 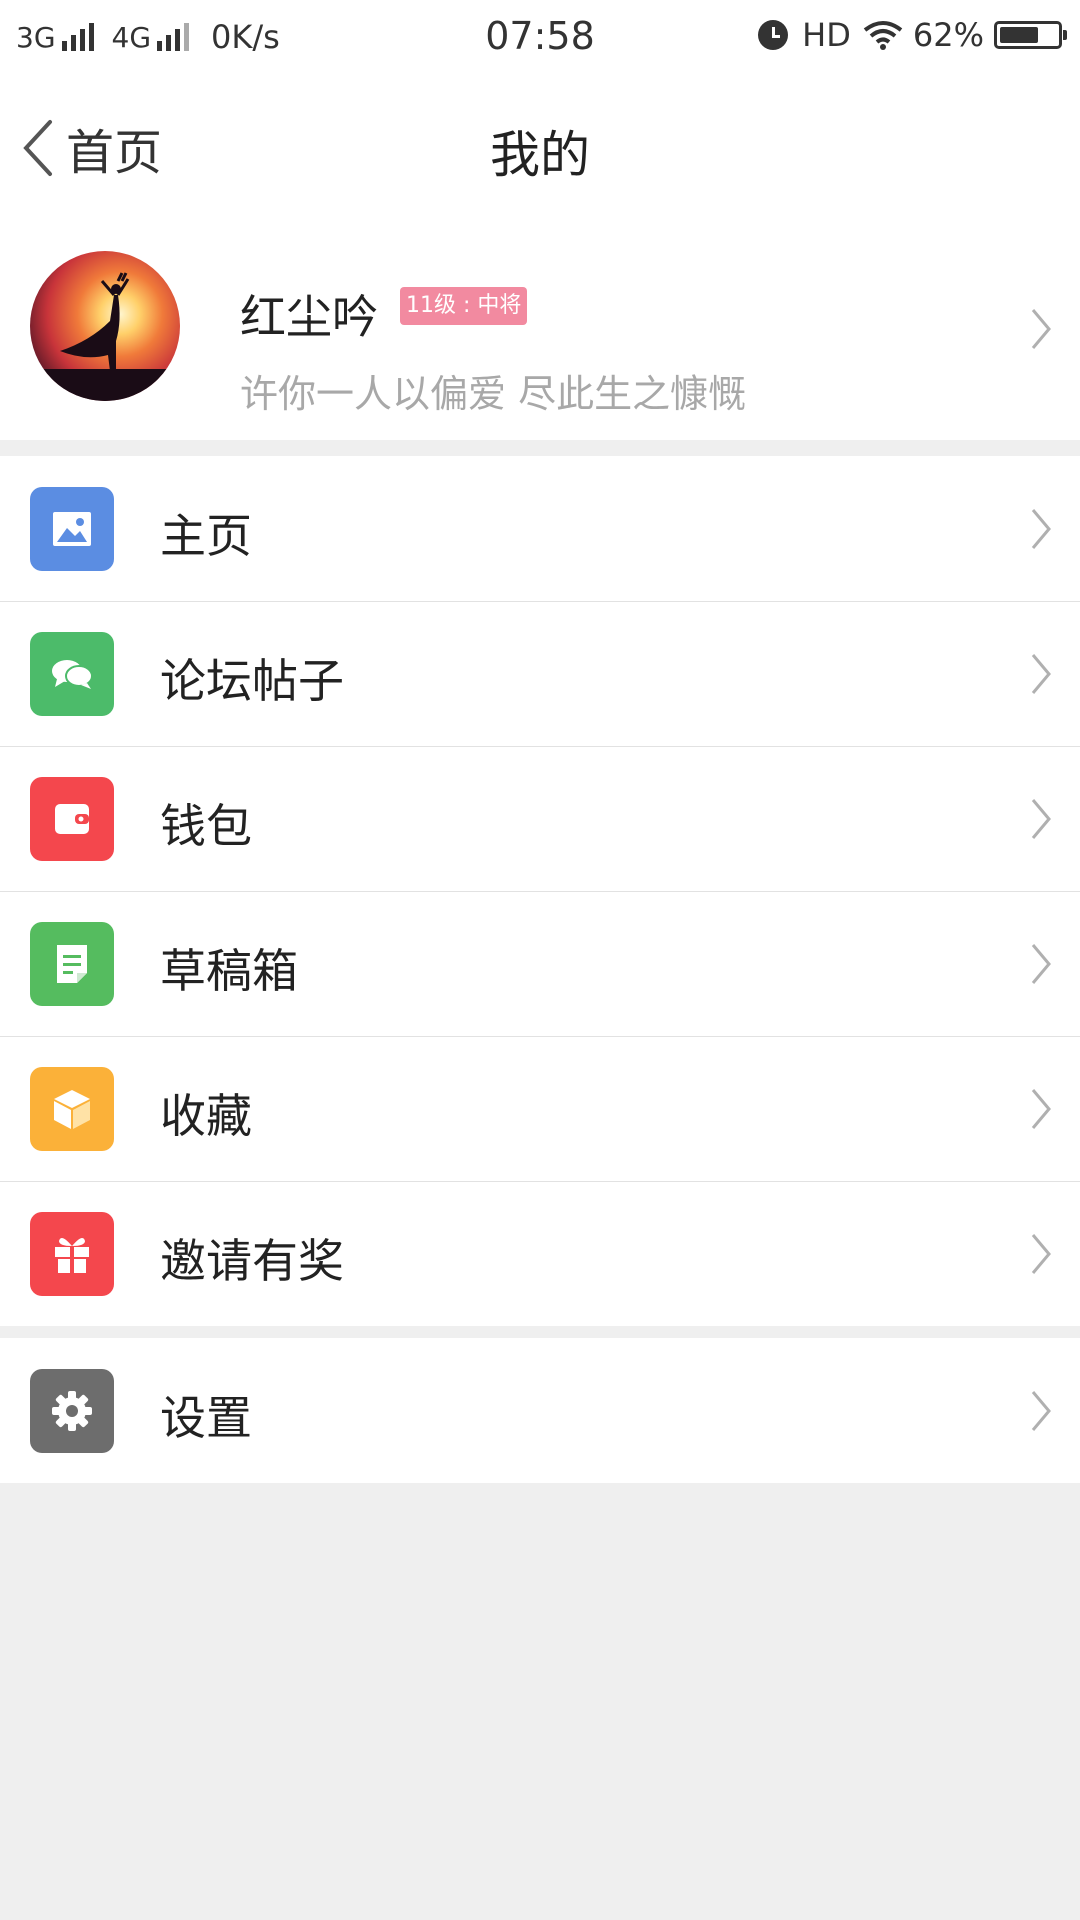 What do you see at coordinates (540, 963) in the screenshot?
I see `menu-item-drafts: 草稿箱` at bounding box center [540, 963].